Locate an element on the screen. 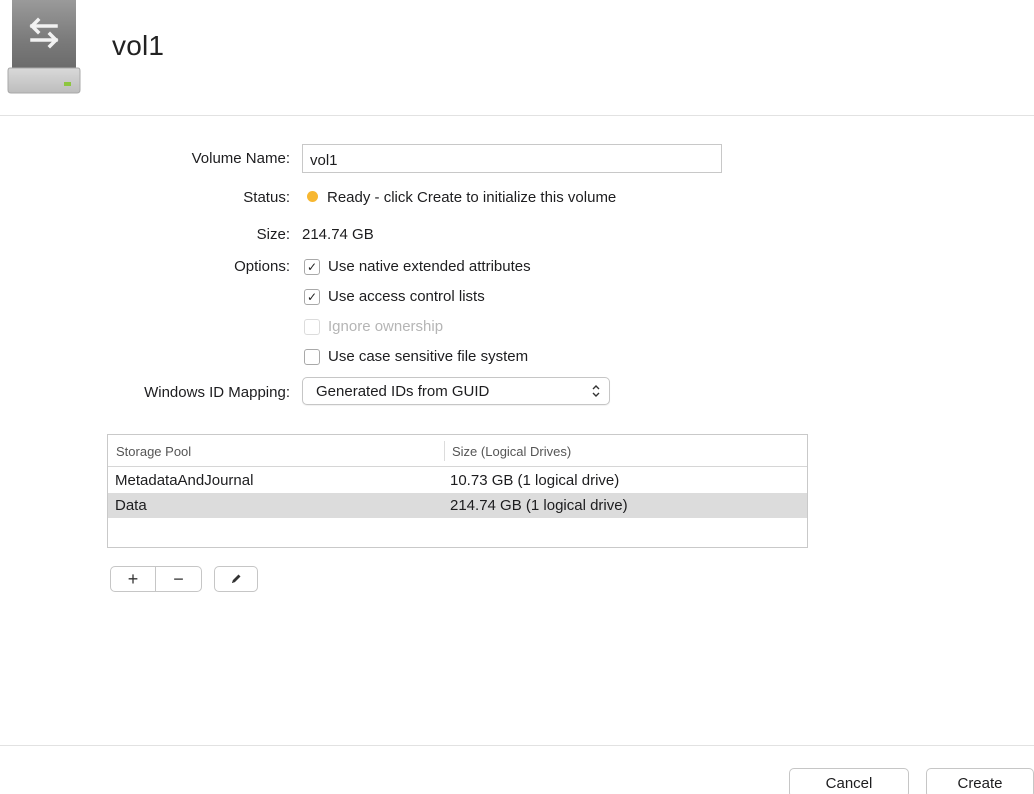  windows-id-mapping-select: Generated IDs from GUID is located at coordinates (456, 391).